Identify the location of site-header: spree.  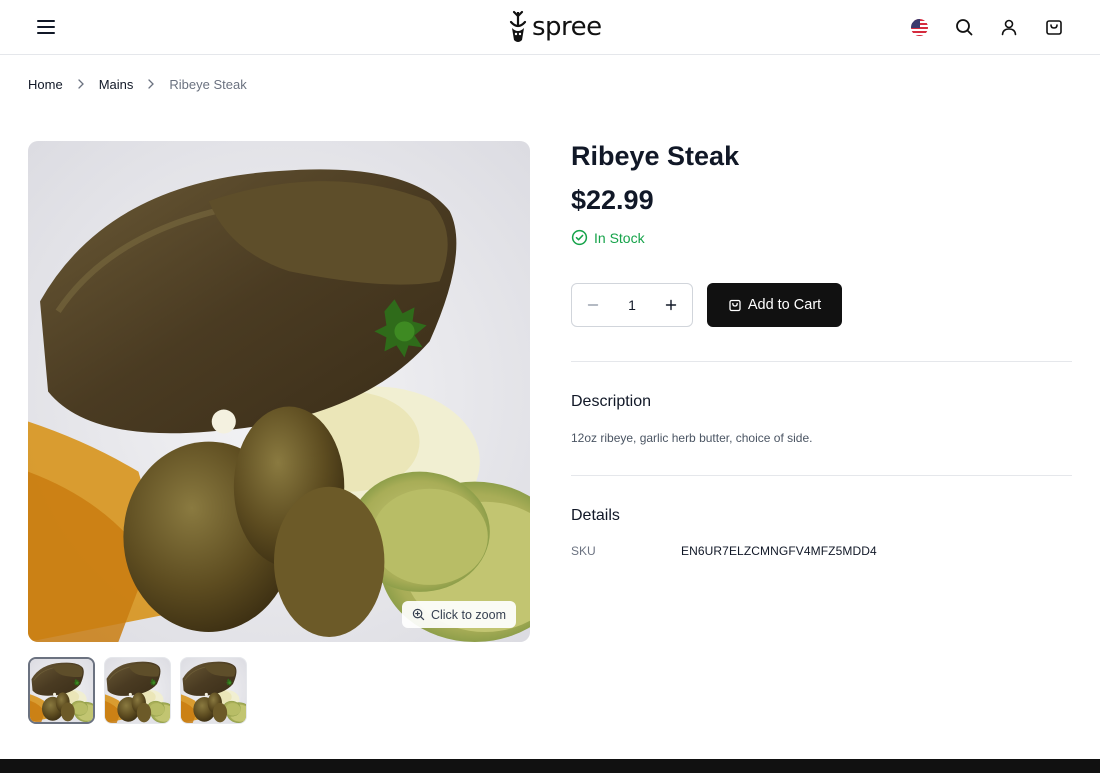
(550, 27).